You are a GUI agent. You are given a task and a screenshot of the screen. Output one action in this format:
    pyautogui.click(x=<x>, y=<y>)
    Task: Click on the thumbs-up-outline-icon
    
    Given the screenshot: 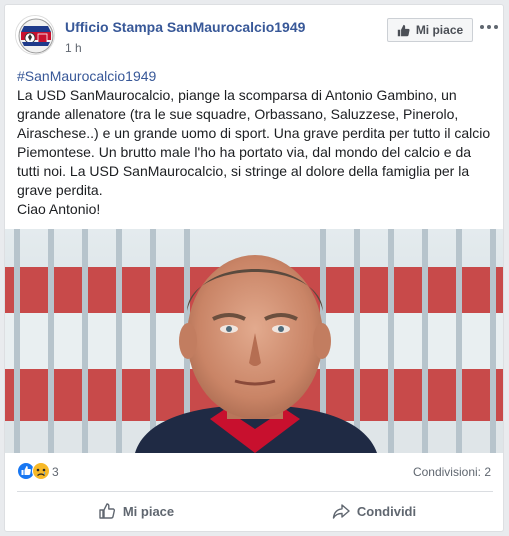 What is the action you would take?
    pyautogui.click(x=107, y=511)
    